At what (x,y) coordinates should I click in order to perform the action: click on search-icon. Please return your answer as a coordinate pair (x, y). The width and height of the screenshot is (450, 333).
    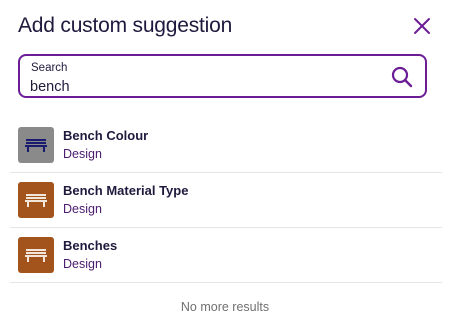
    Looking at the image, I should click on (402, 77).